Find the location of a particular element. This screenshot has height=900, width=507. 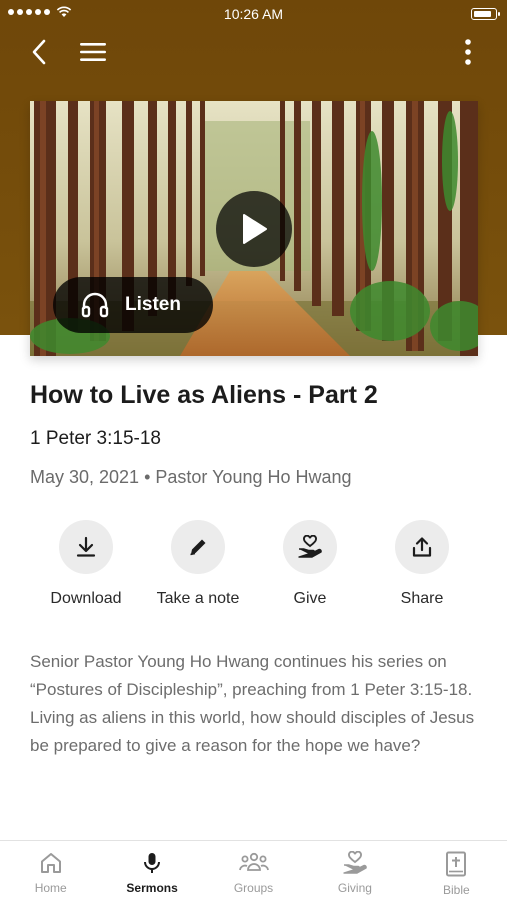

microphone-icon is located at coordinates (152, 863).